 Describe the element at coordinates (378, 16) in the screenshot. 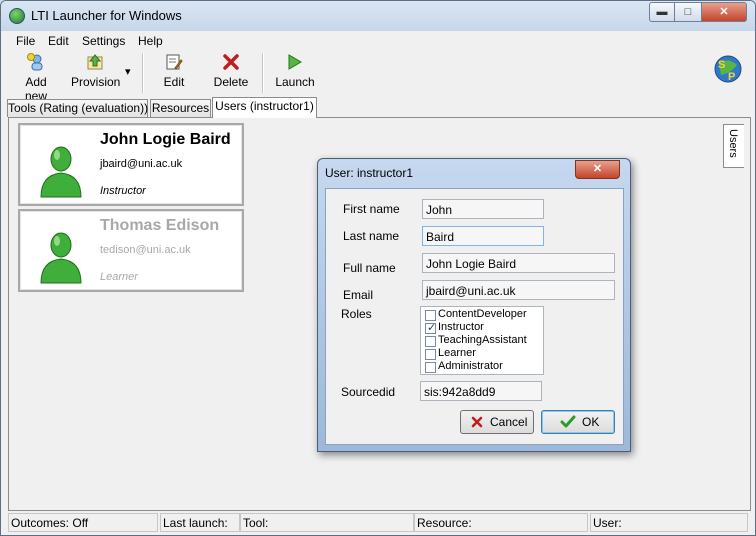

I see `title-bar: LTI Launcher for Windows ▬ □ ✕` at that location.